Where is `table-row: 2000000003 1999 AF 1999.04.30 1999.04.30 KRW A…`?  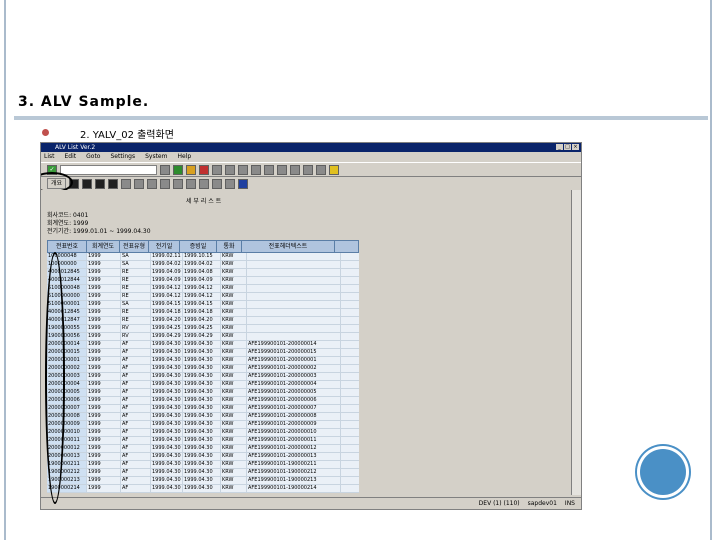
table-row: 2000000003 1999 AF 1999.04.30 1999.04.30 KRW A… is located at coordinates (203, 377).